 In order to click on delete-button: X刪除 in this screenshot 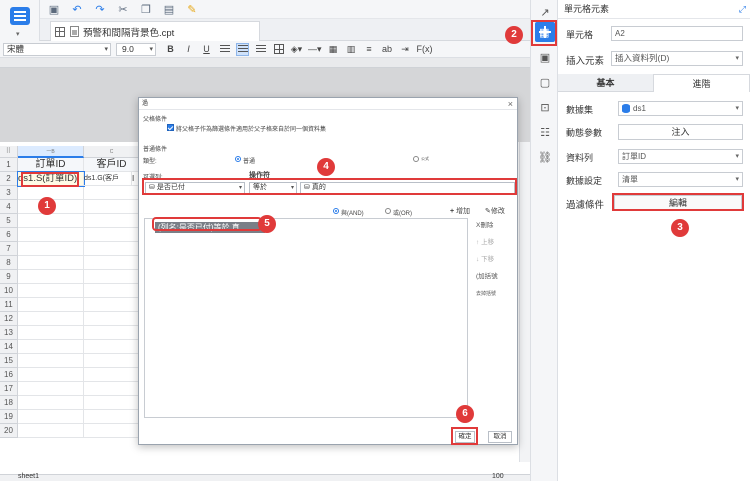, I will do `click(493, 226)`.